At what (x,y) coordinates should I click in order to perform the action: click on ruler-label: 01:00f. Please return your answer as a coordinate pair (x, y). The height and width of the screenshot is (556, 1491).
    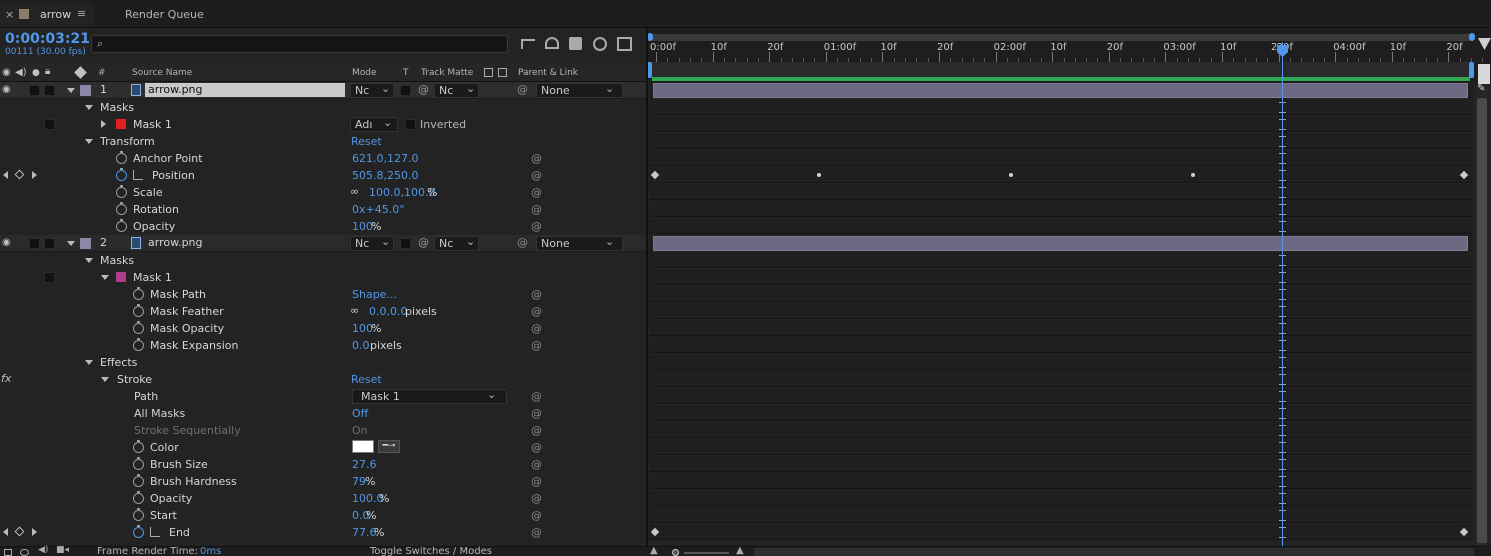
    Looking at the image, I should click on (840, 47).